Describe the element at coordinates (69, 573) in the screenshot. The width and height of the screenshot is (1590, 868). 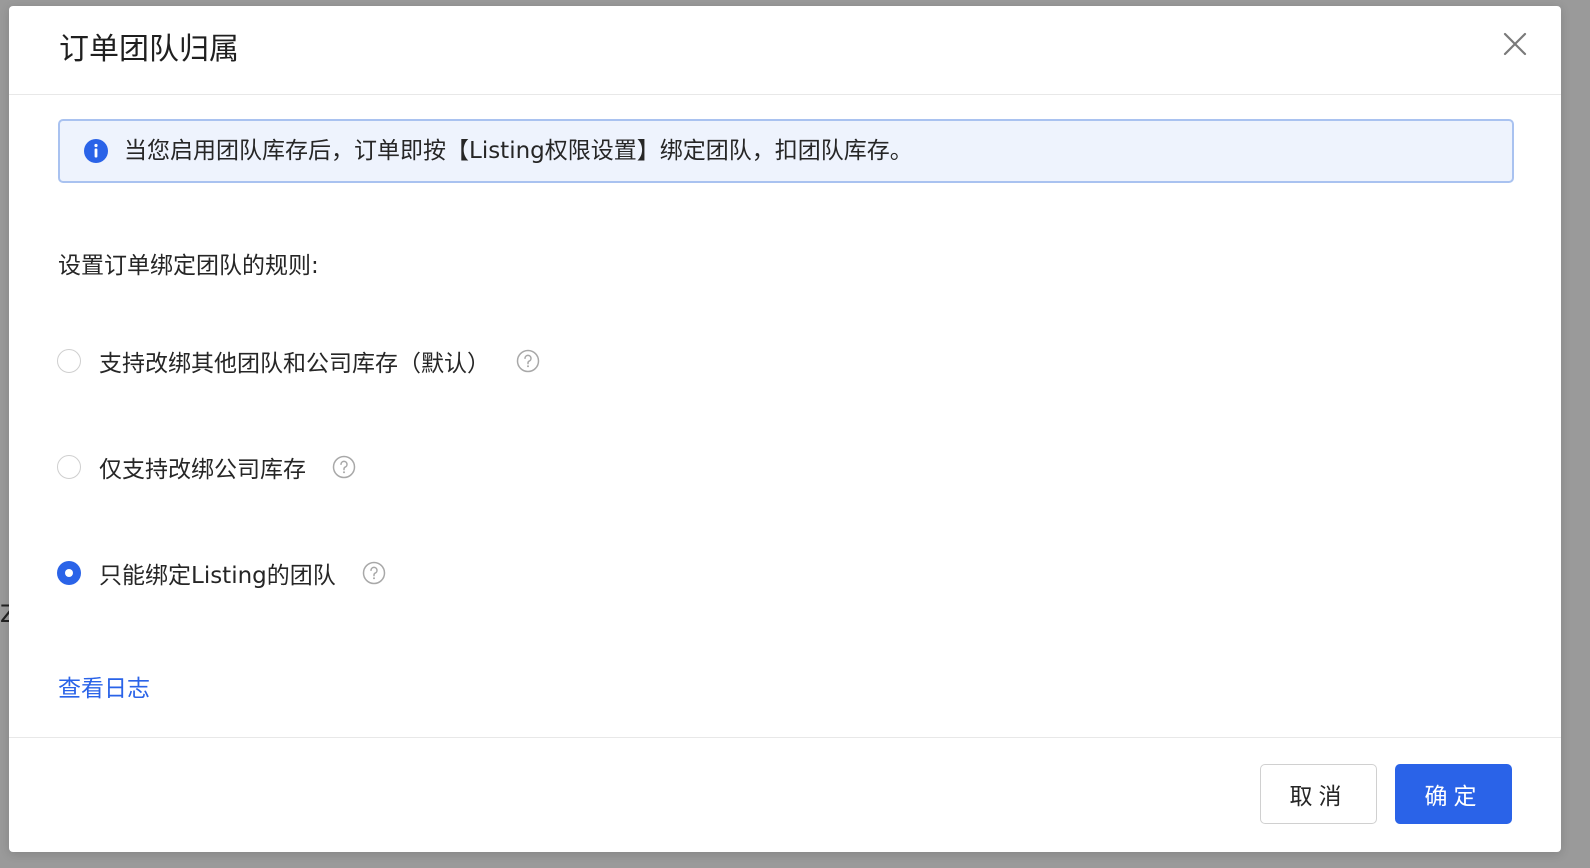
I see `radio-button-checked` at that location.